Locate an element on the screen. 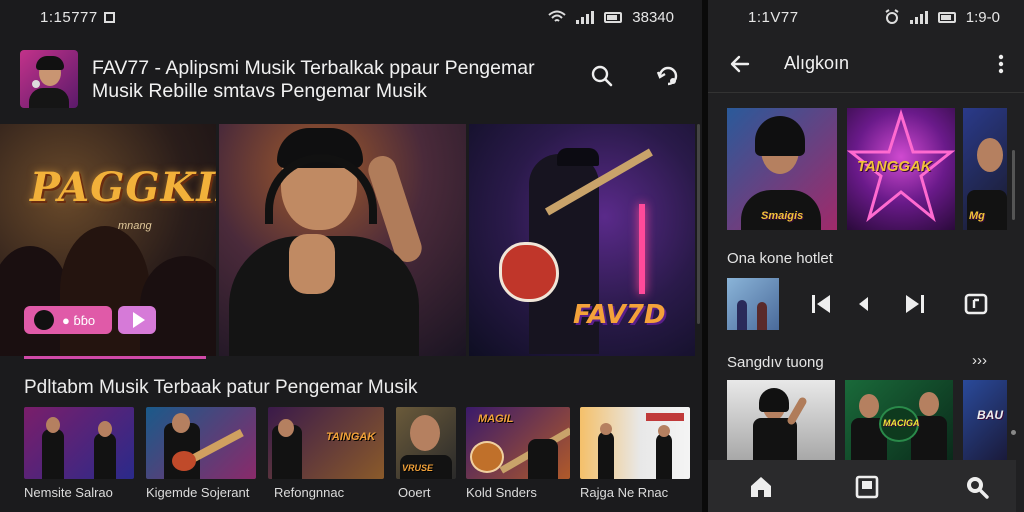 This screenshot has width=1024, height=512. more-vert-icon is located at coordinates (1001, 64).